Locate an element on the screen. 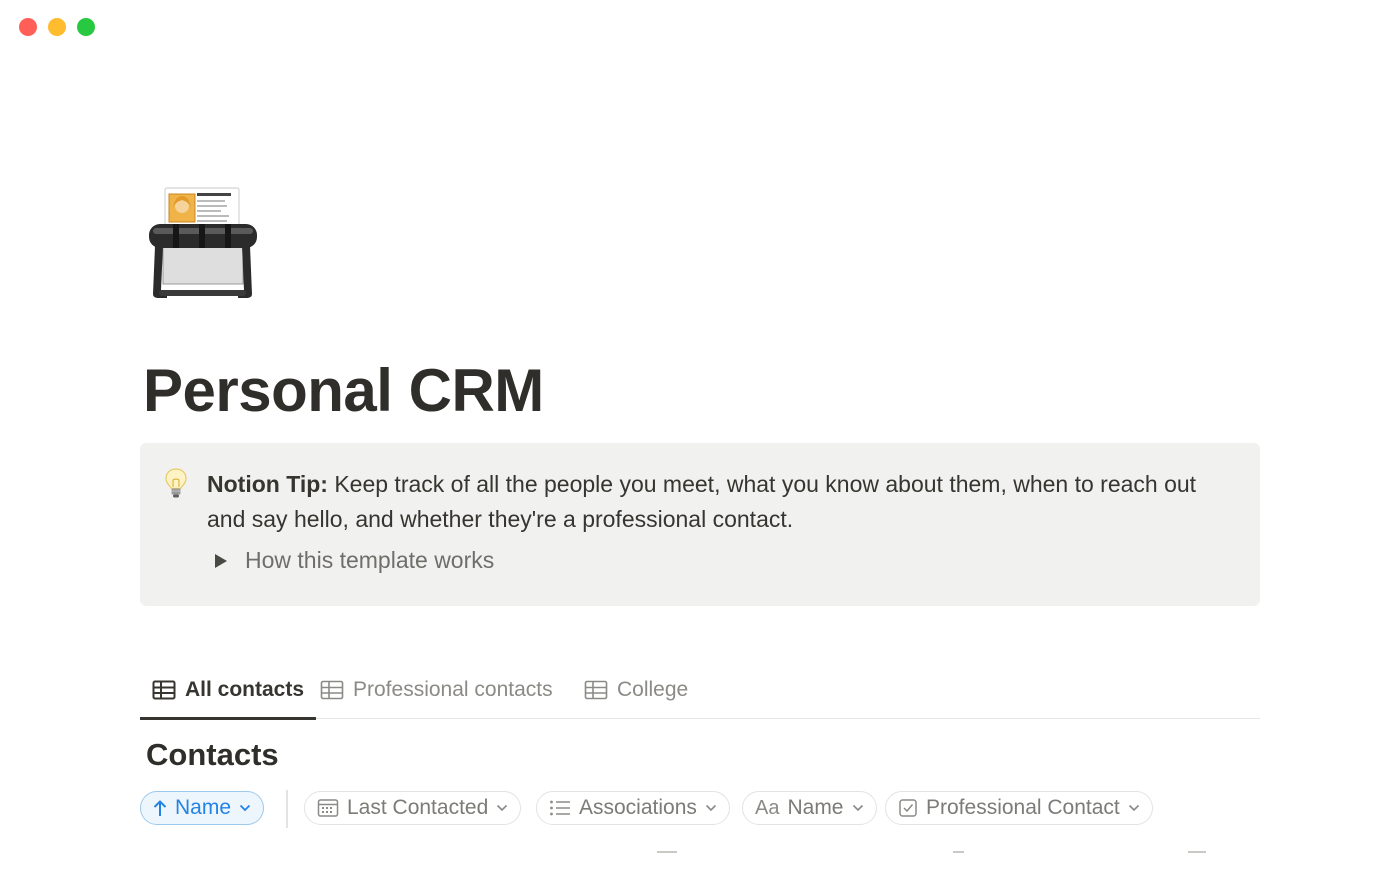 The image size is (1400, 875). tab-professional-contacts: Professional contacts is located at coordinates (436, 690).